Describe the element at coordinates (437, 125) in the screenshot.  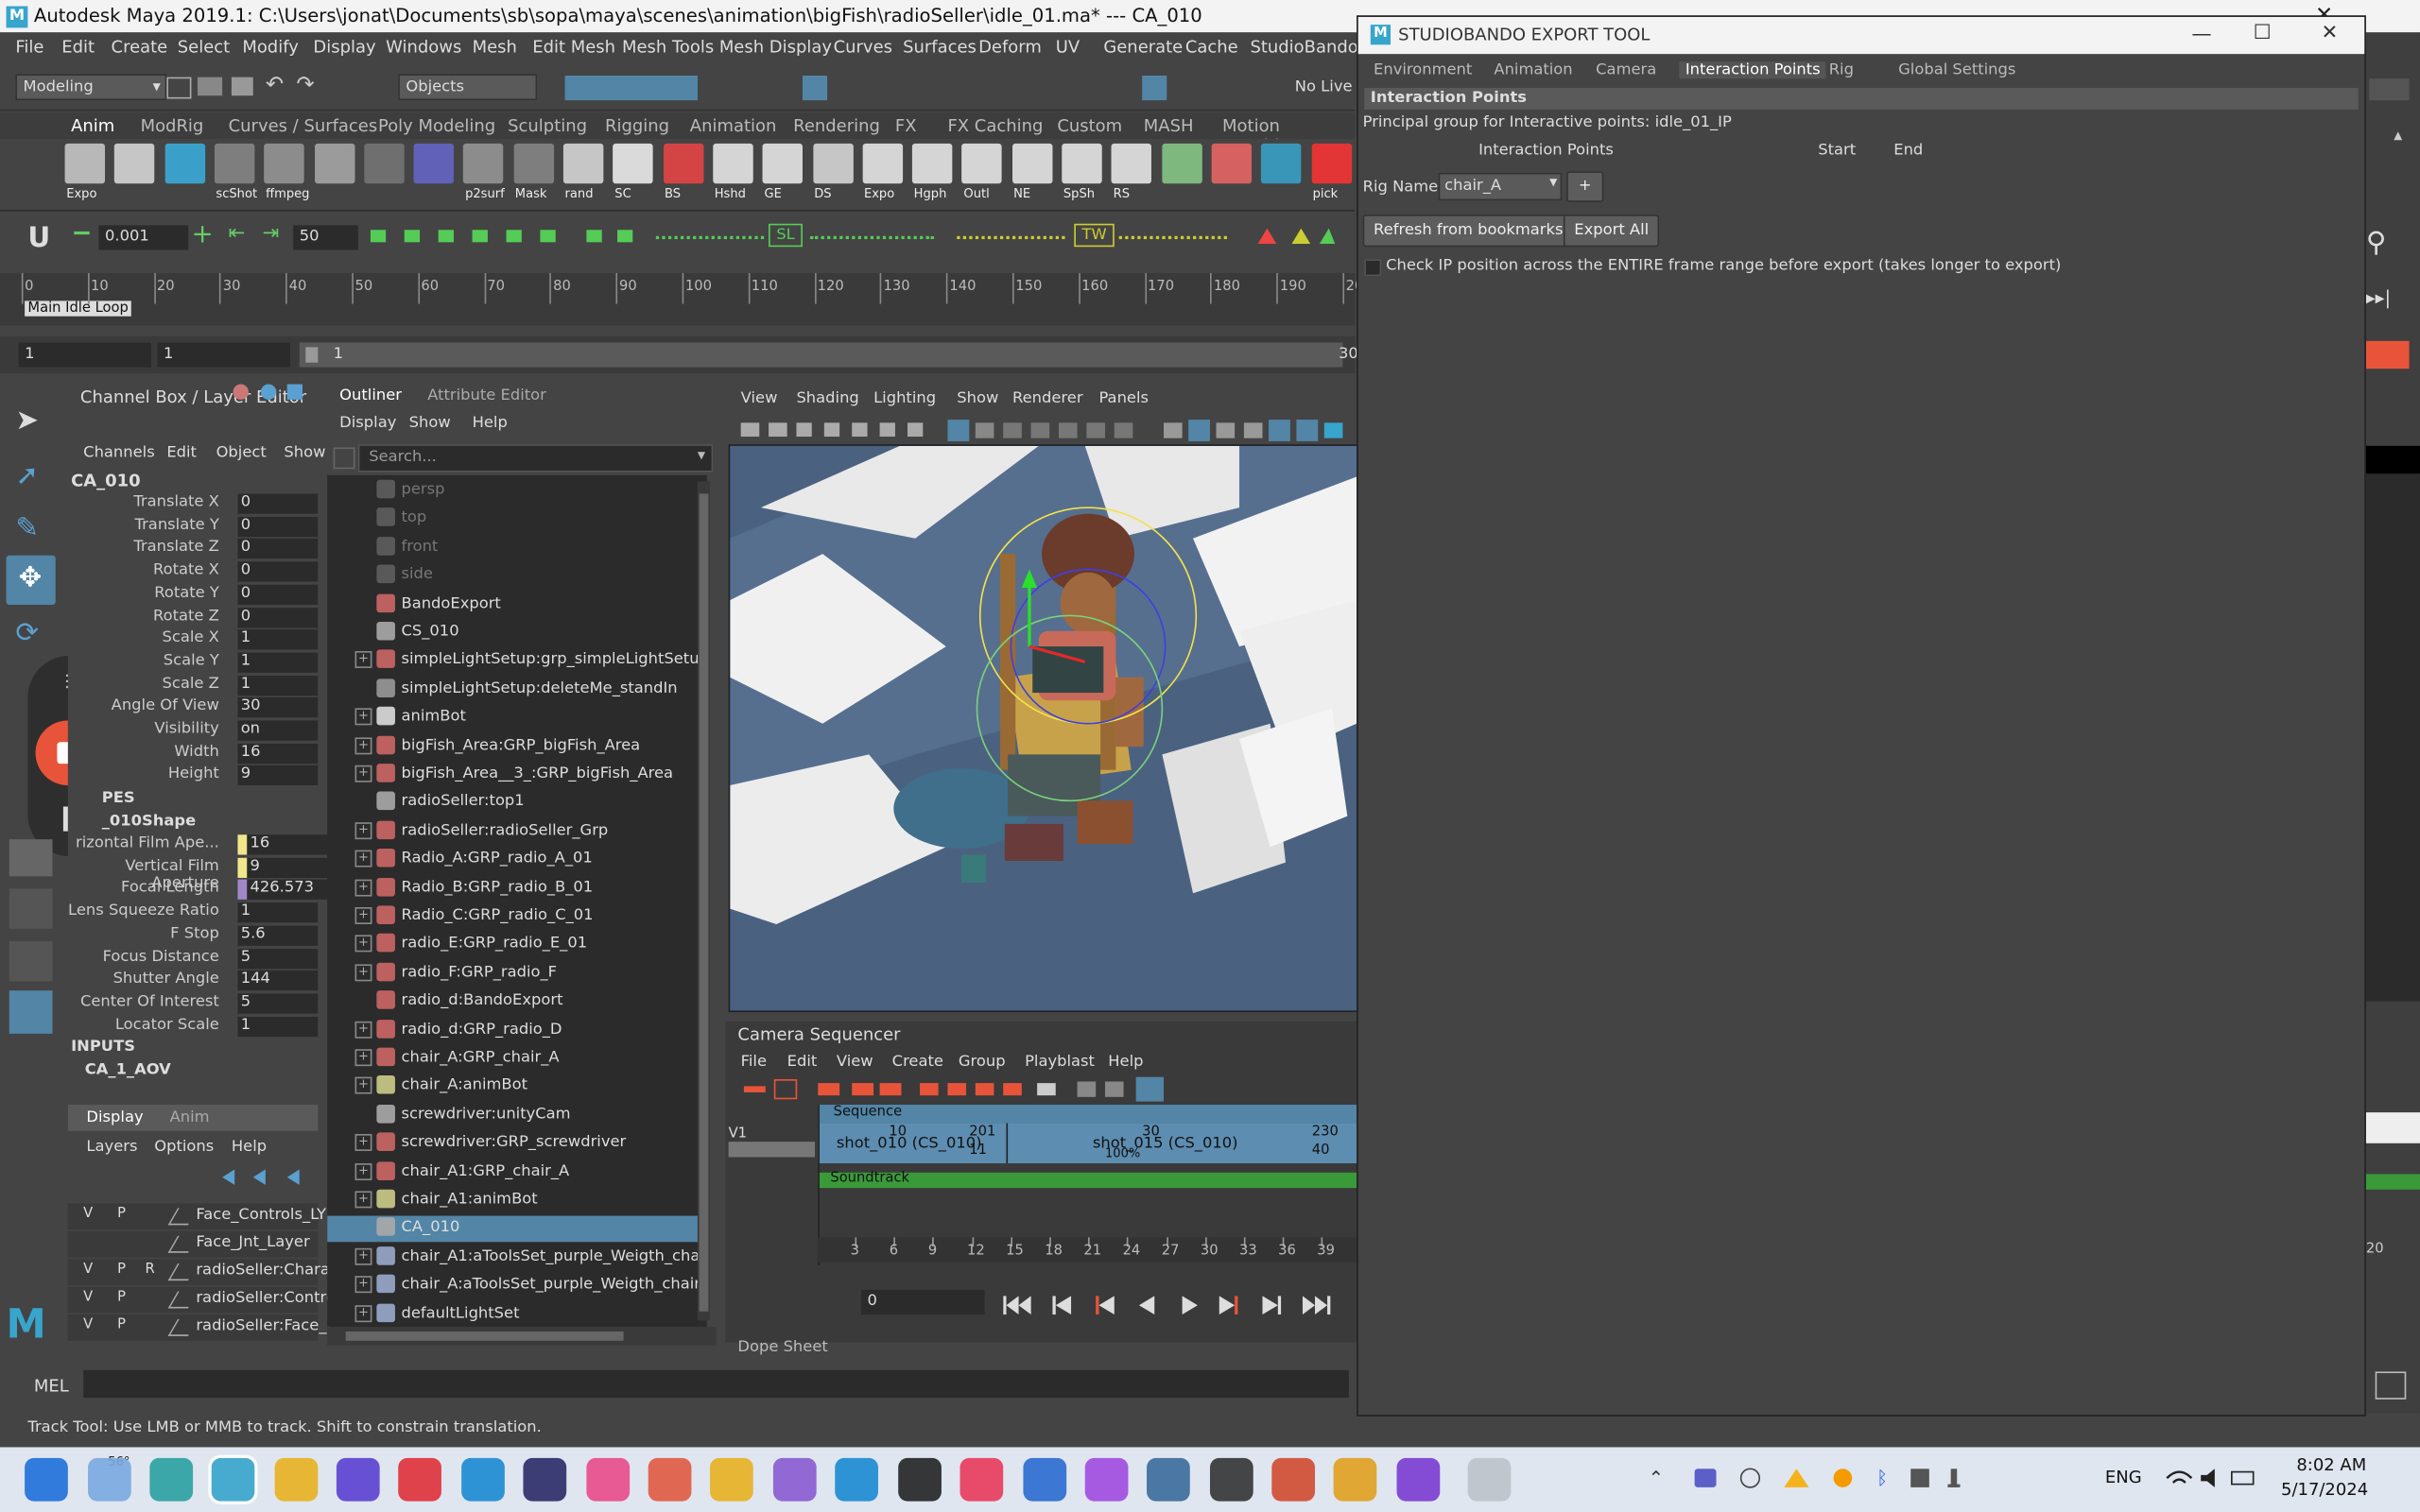
I see `shelf-tab-poly-modeling: Poly Modeling` at that location.